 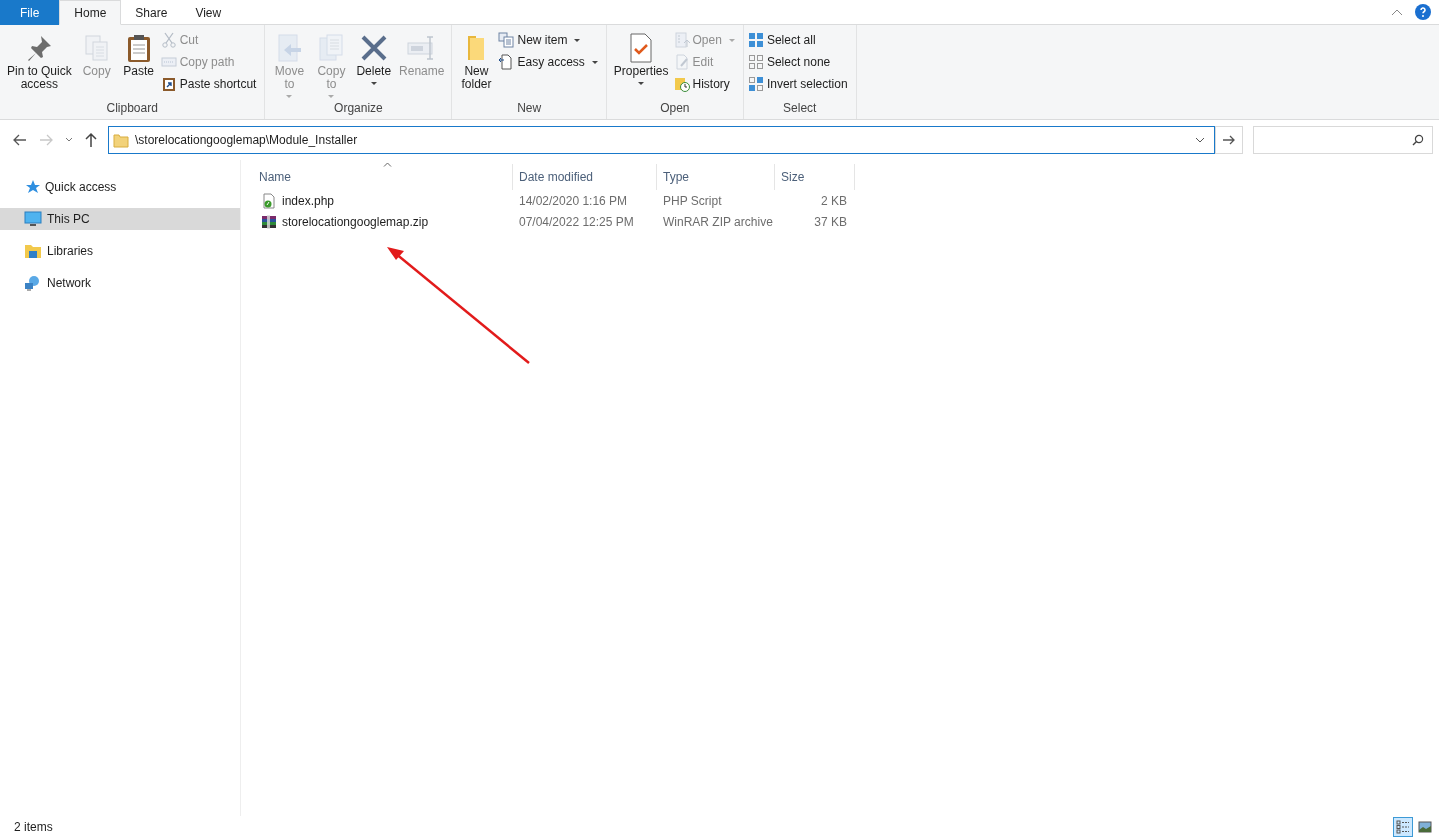 What do you see at coordinates (90, 12) in the screenshot?
I see `ribbon-tab: Home` at bounding box center [90, 12].